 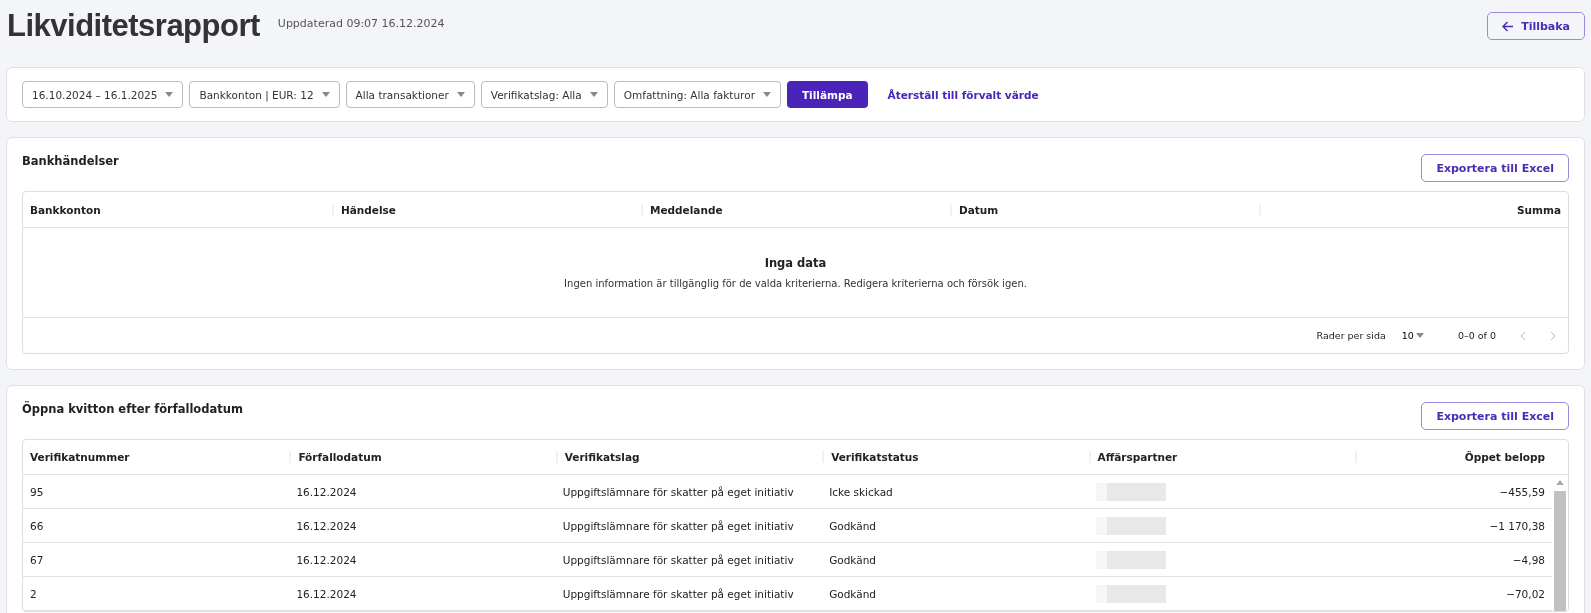 What do you see at coordinates (955, 457) in the screenshot?
I see `column-header: Verifikatstatus` at bounding box center [955, 457].